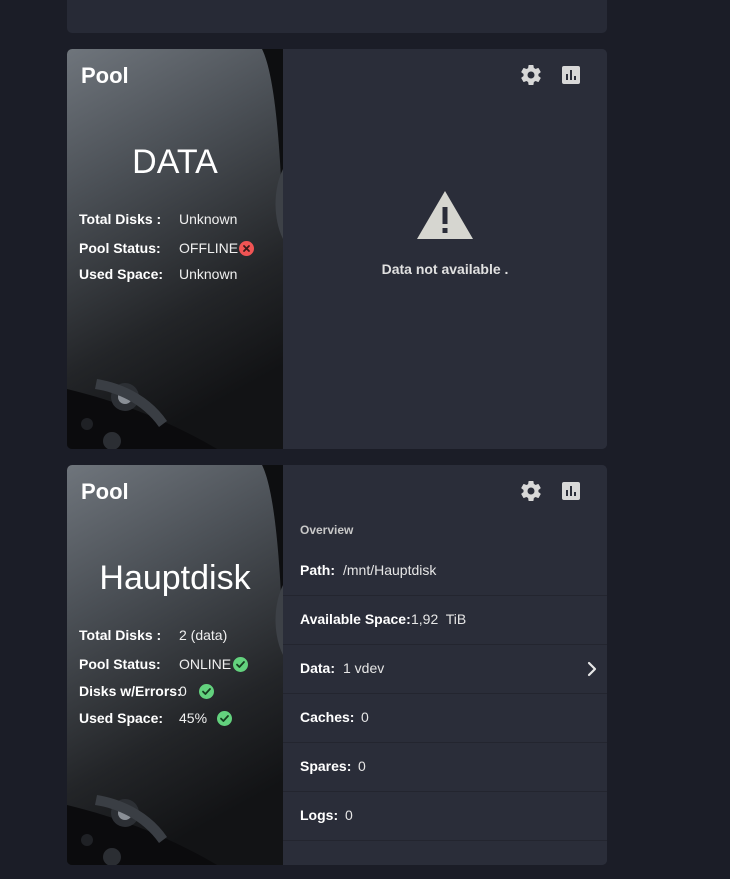  Describe the element at coordinates (337, 16) in the screenshot. I see `pool-card-partial` at that location.